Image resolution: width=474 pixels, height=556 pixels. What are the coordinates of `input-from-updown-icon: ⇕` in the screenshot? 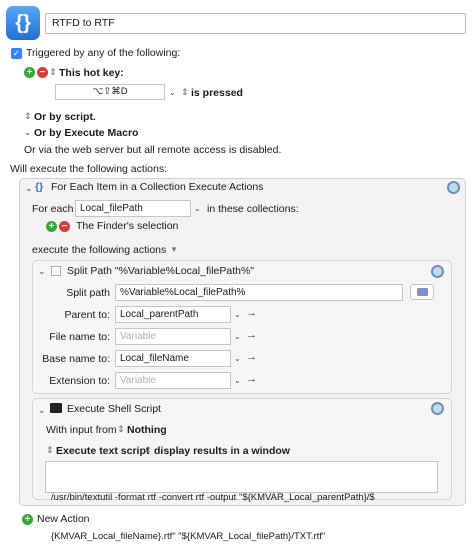 It's located at (121, 429).